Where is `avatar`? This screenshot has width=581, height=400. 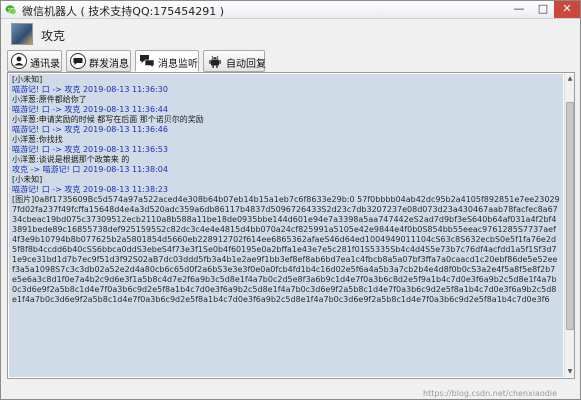
avatar is located at coordinates (22, 34).